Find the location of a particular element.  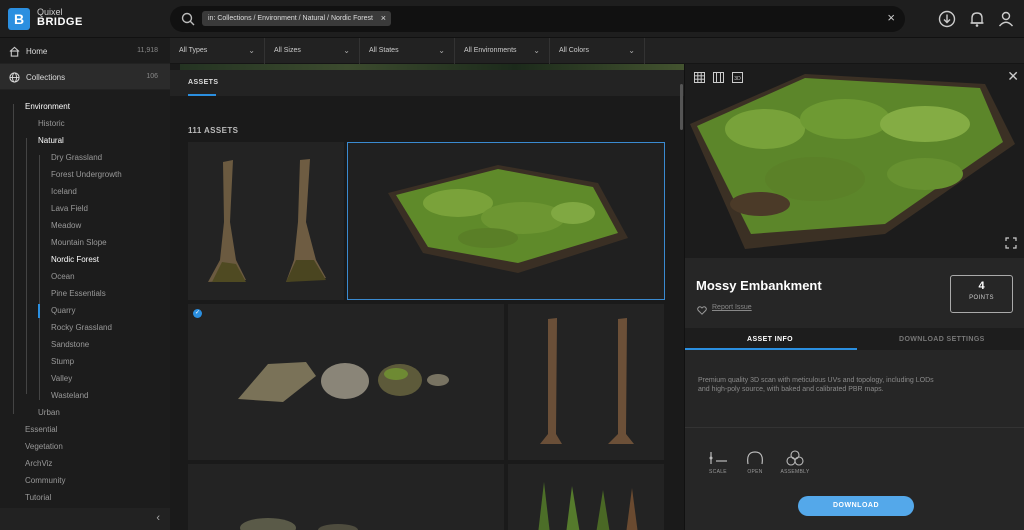

tree-item-lava-field: Lava Field is located at coordinates (69, 208).